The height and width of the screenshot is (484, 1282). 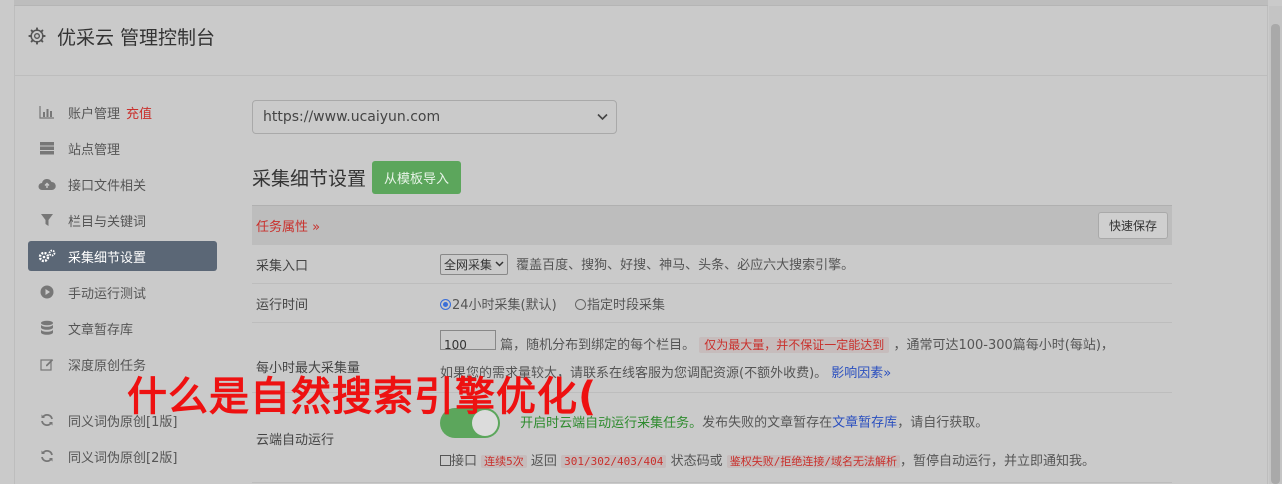 I want to click on article-storage-link: 文章暂存库, so click(x=864, y=423).